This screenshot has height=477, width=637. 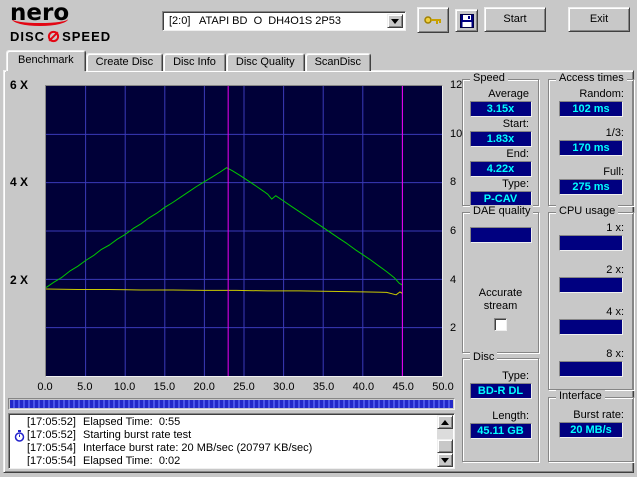 What do you see at coordinates (615, 228) in the screenshot?
I see `cpu-1x-label: 1 x:` at bounding box center [615, 228].